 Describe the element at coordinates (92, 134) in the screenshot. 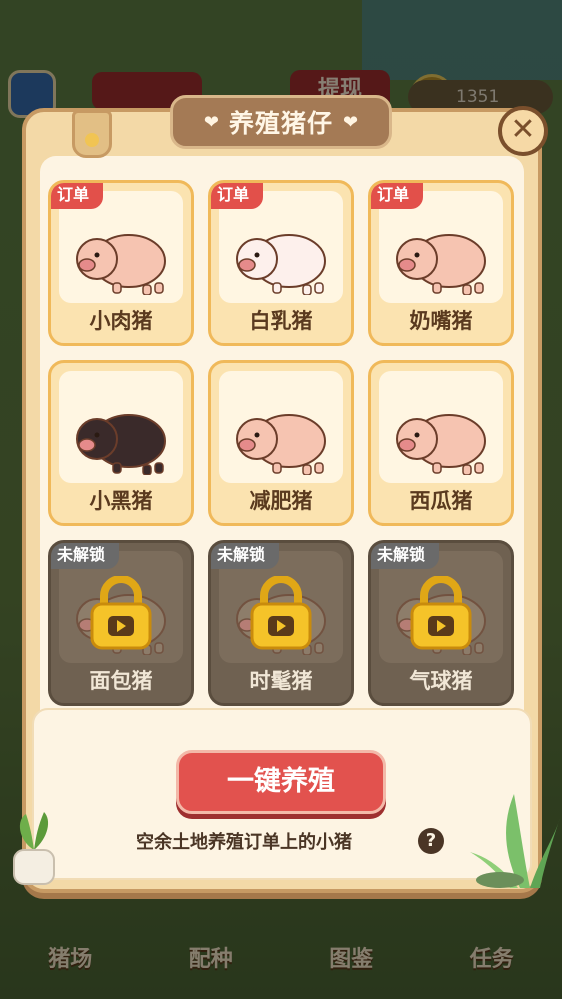

I see `tab-clip-decoration` at that location.